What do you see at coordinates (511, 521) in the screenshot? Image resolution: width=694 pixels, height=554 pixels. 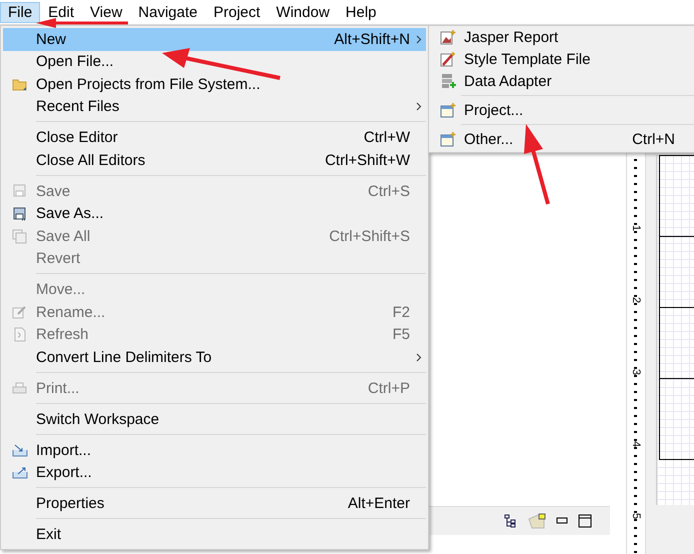 I see `tree-icon` at bounding box center [511, 521].